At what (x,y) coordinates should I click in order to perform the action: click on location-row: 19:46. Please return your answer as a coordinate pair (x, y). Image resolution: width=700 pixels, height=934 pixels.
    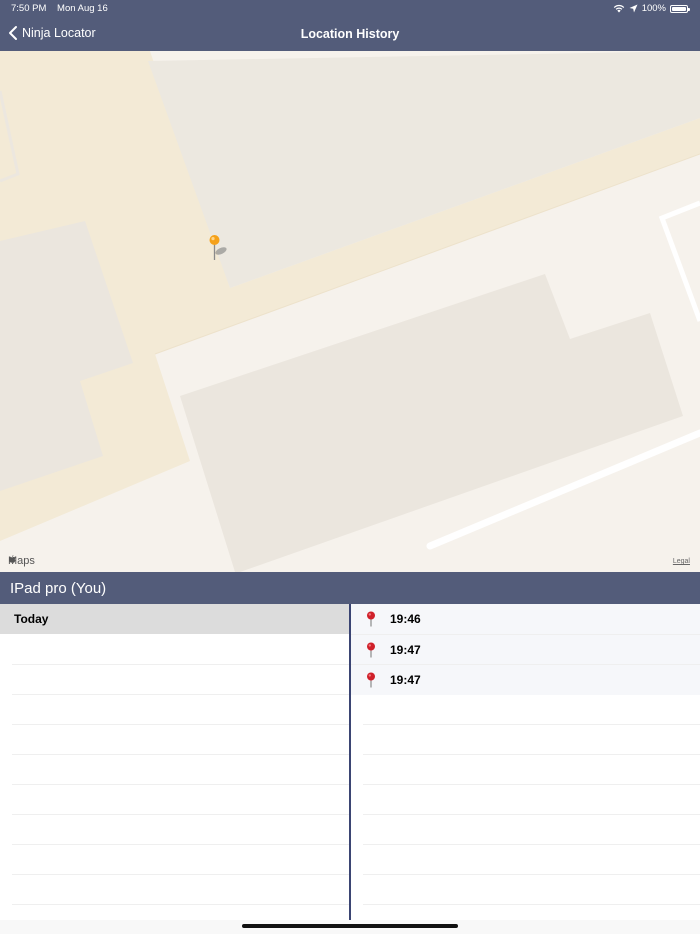
    Looking at the image, I should click on (525, 619).